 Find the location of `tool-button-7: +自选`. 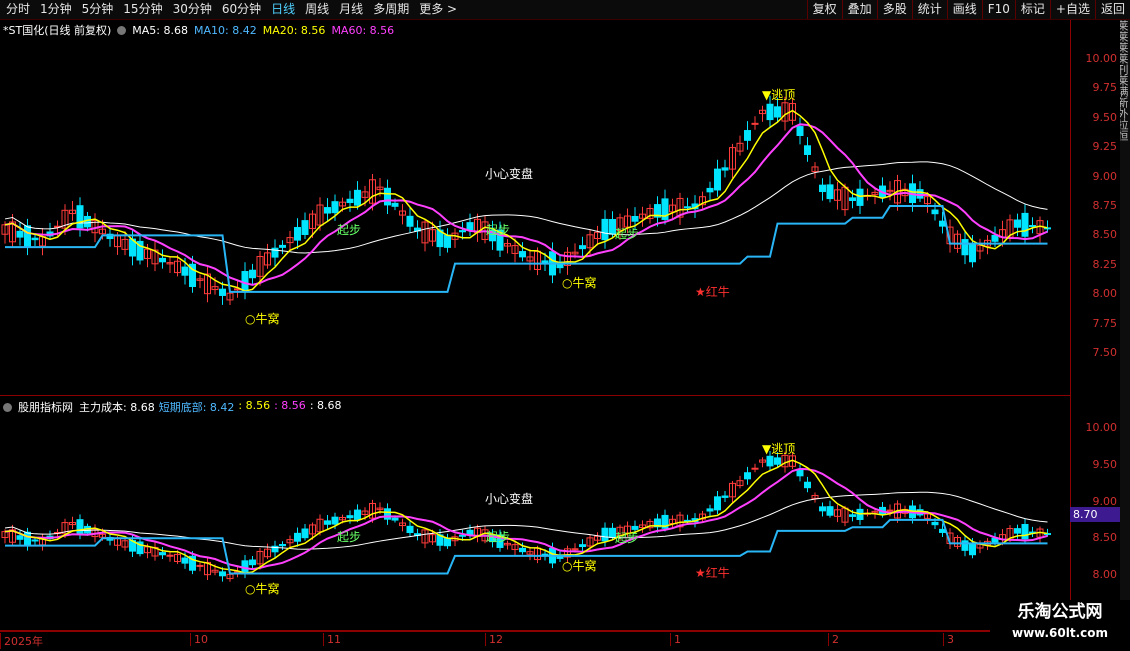

tool-button-7: +自选 is located at coordinates (1072, 9).